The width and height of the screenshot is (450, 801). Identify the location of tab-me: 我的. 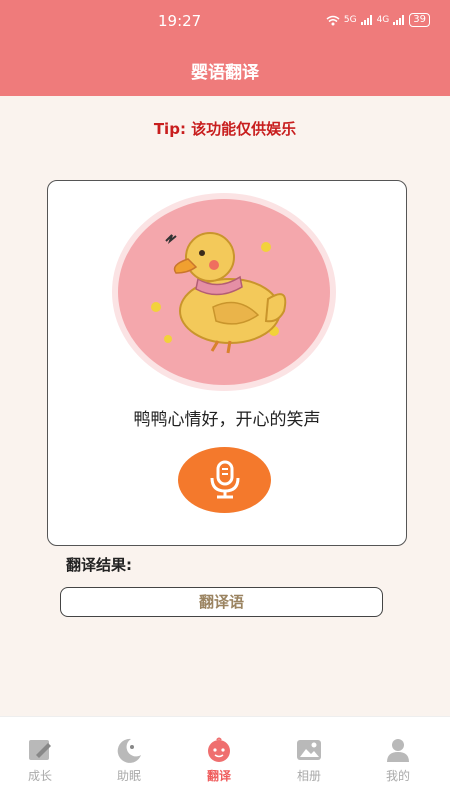
(398, 759).